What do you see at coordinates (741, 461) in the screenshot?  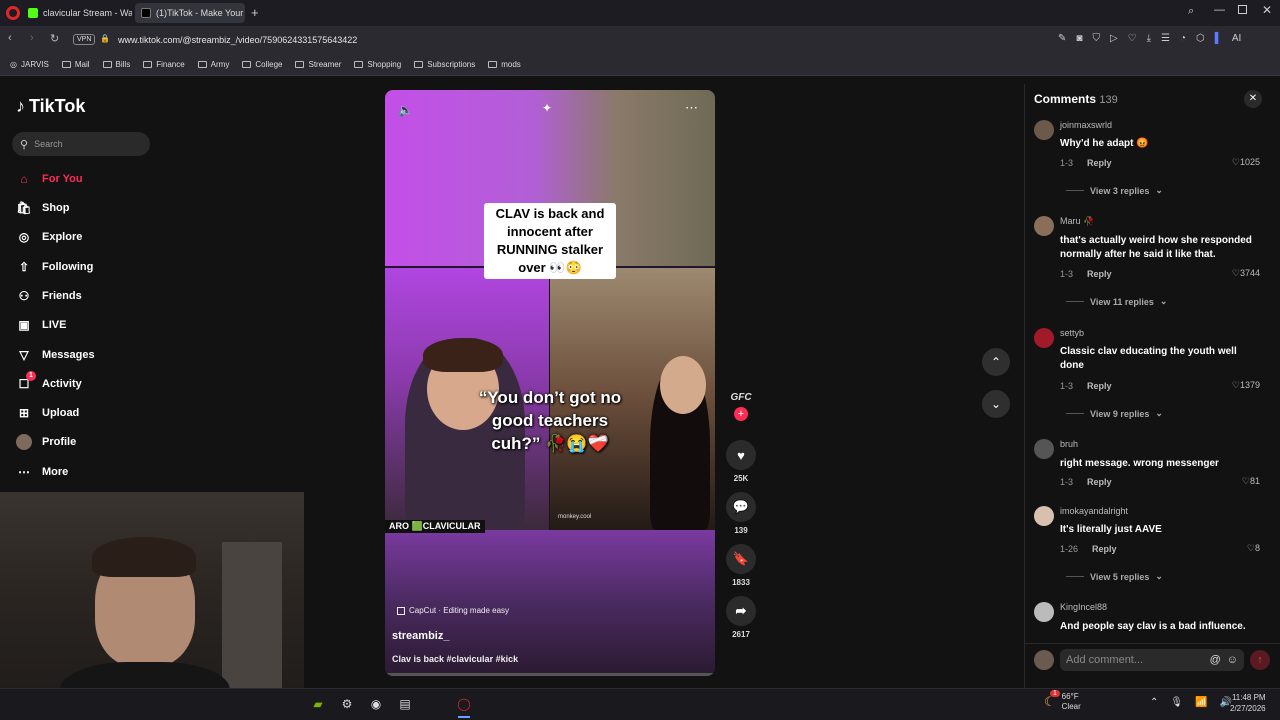 I see `like-button: ♥ 25K` at bounding box center [741, 461].